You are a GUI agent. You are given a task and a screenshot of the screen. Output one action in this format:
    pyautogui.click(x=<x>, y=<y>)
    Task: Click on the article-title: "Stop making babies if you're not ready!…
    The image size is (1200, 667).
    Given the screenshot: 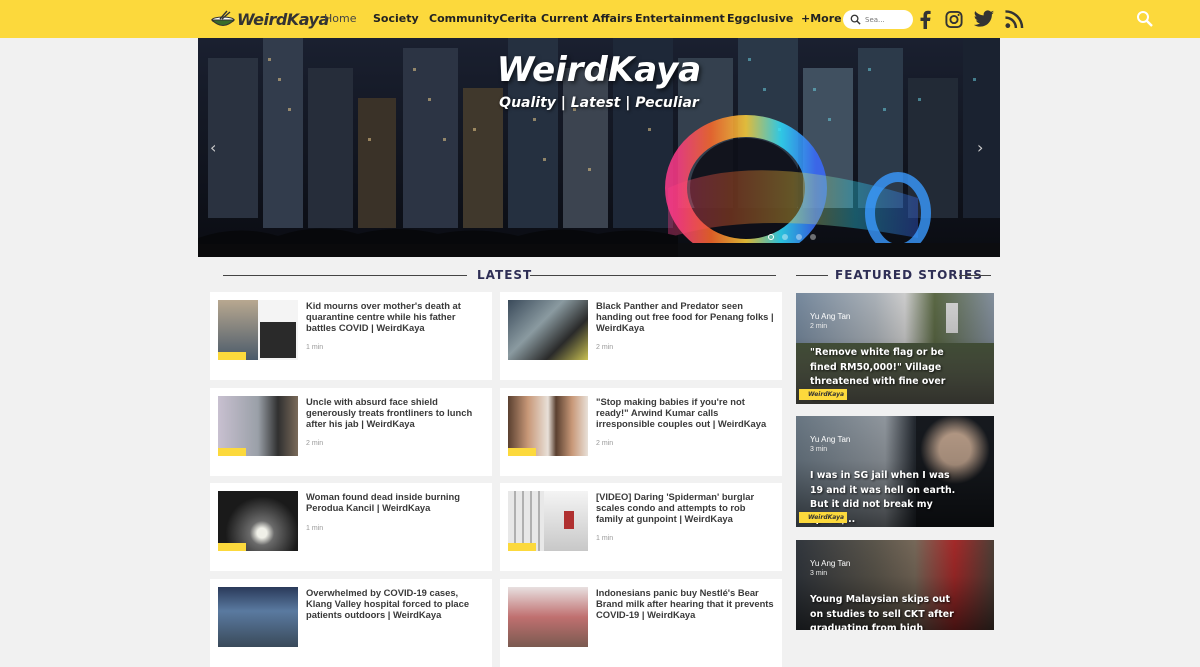 What is the action you would take?
    pyautogui.click(x=685, y=412)
    